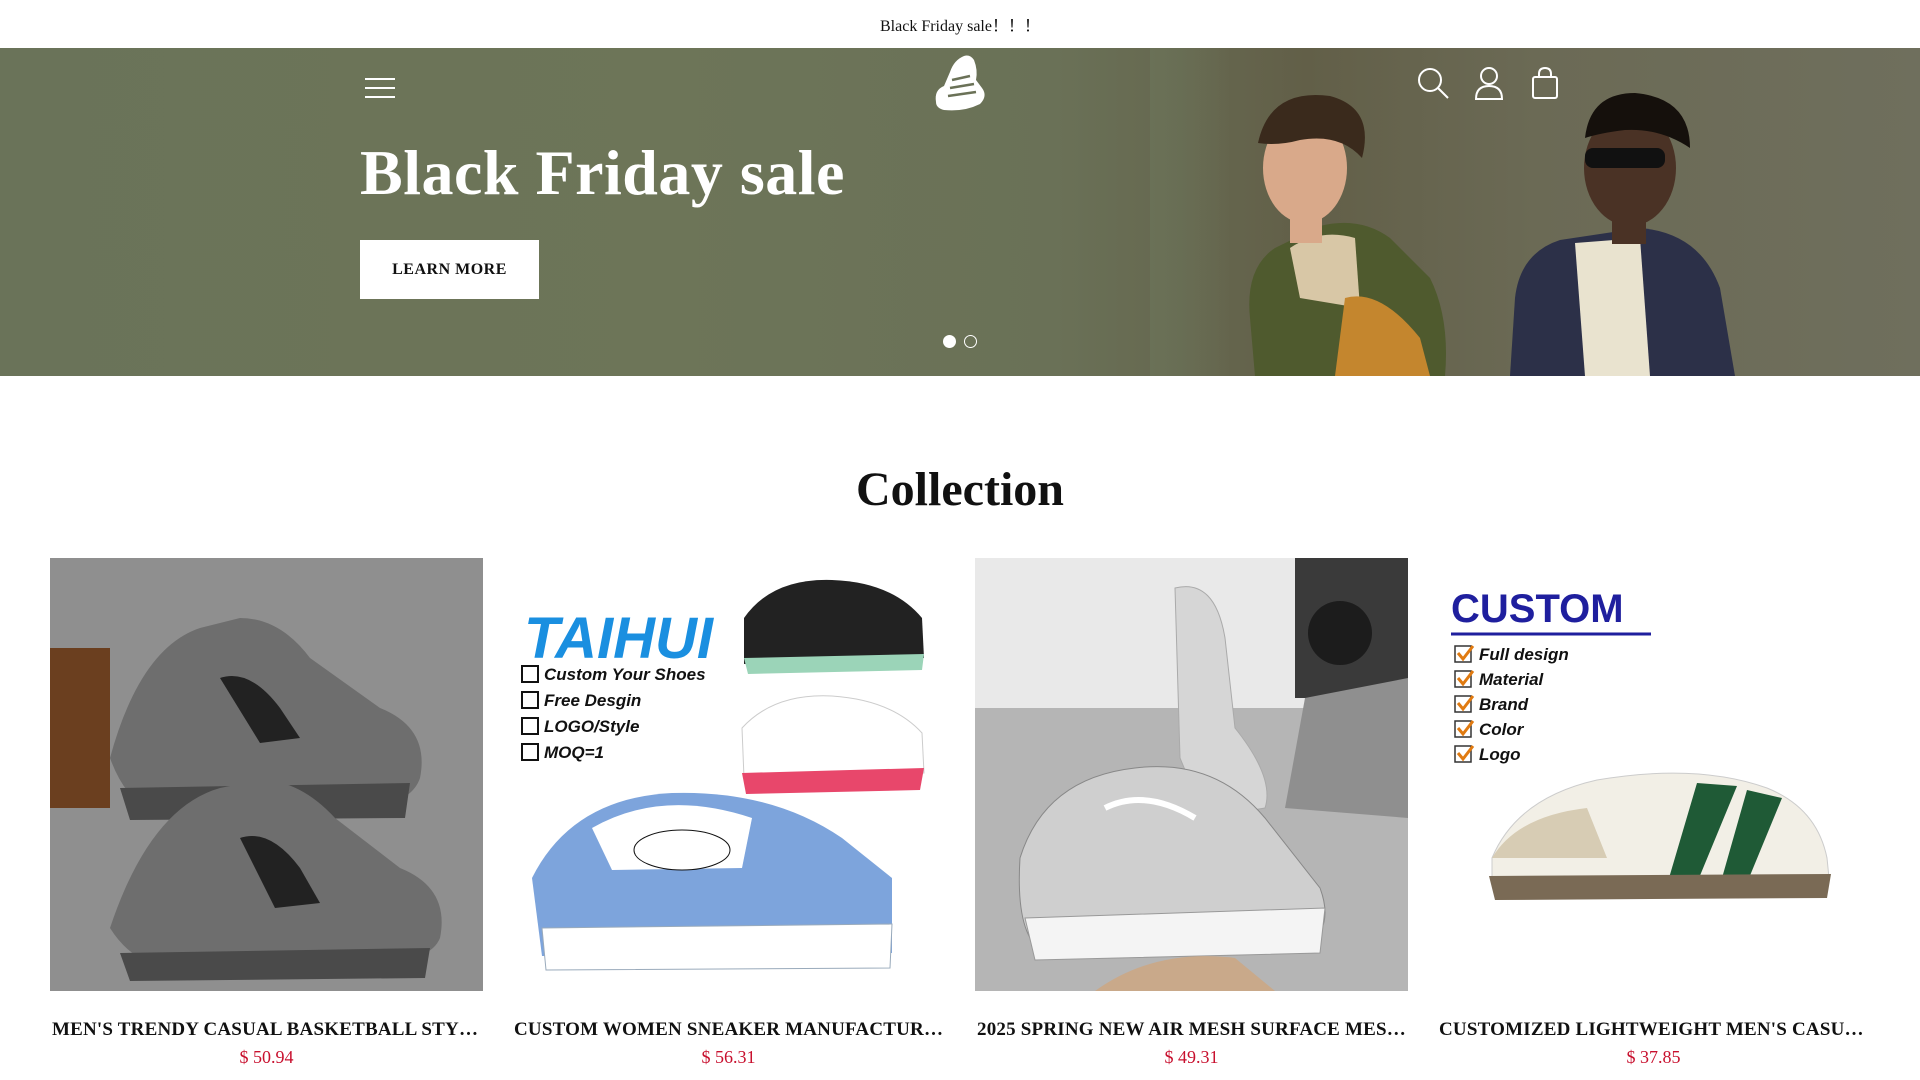 The height and width of the screenshot is (1080, 1920). I want to click on account-icon, so click(1489, 83).